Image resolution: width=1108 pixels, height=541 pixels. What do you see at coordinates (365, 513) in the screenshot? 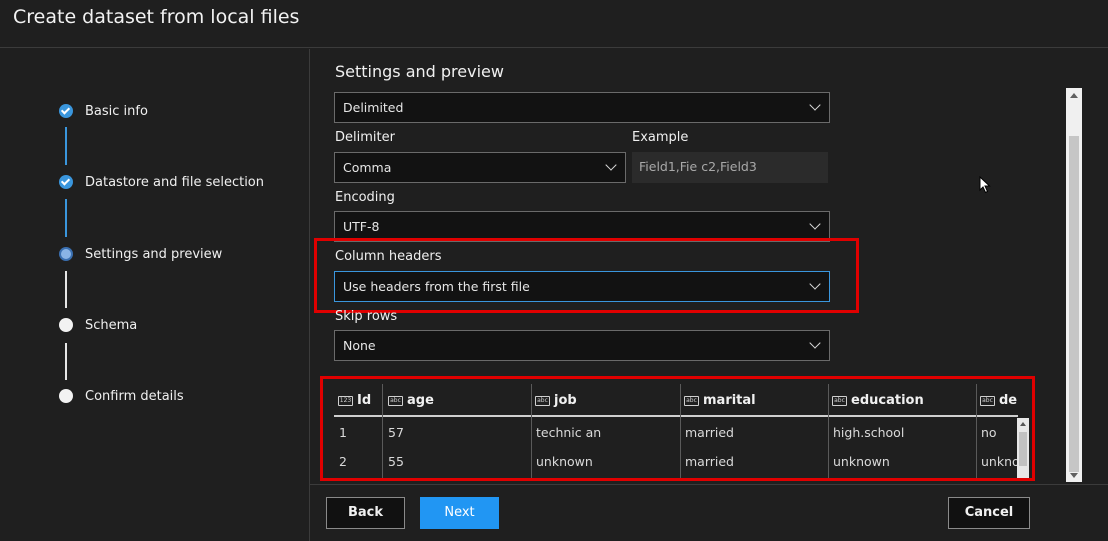
I see `back-button: Back` at bounding box center [365, 513].